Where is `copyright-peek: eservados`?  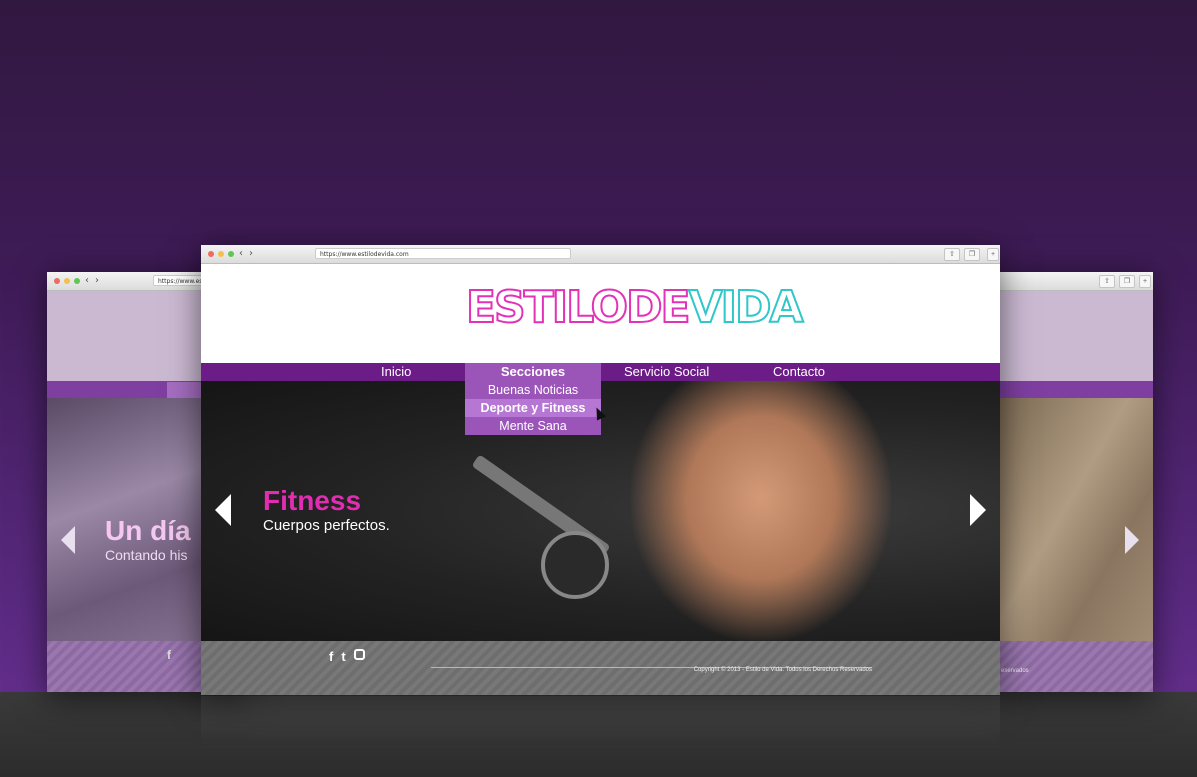 copyright-peek: eservados is located at coordinates (1015, 671).